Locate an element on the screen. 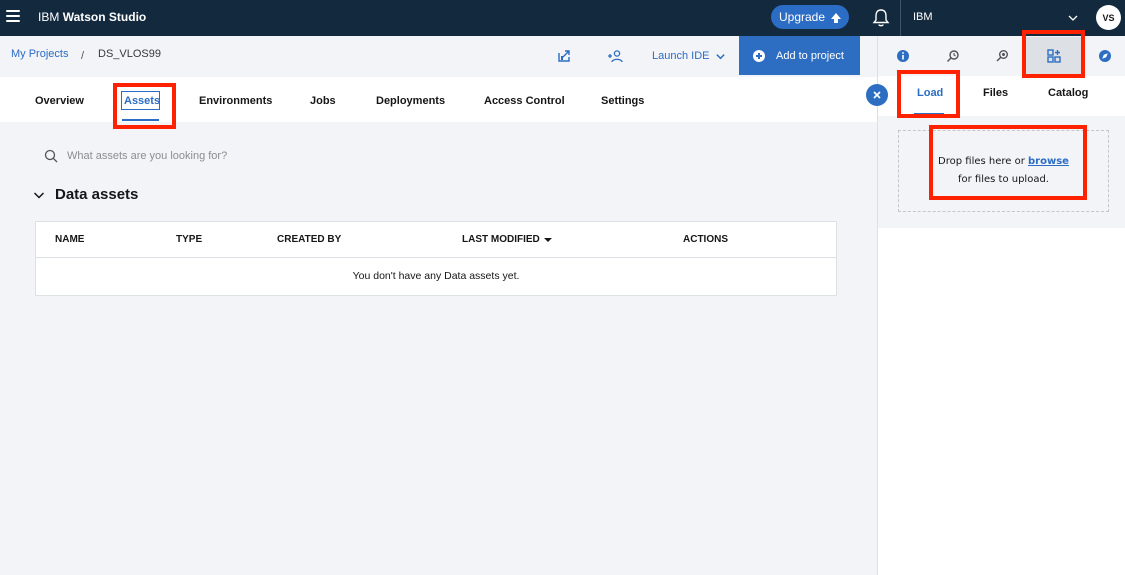 This screenshot has height=575, width=1125. side-panel-toolbar is located at coordinates (1001, 56).